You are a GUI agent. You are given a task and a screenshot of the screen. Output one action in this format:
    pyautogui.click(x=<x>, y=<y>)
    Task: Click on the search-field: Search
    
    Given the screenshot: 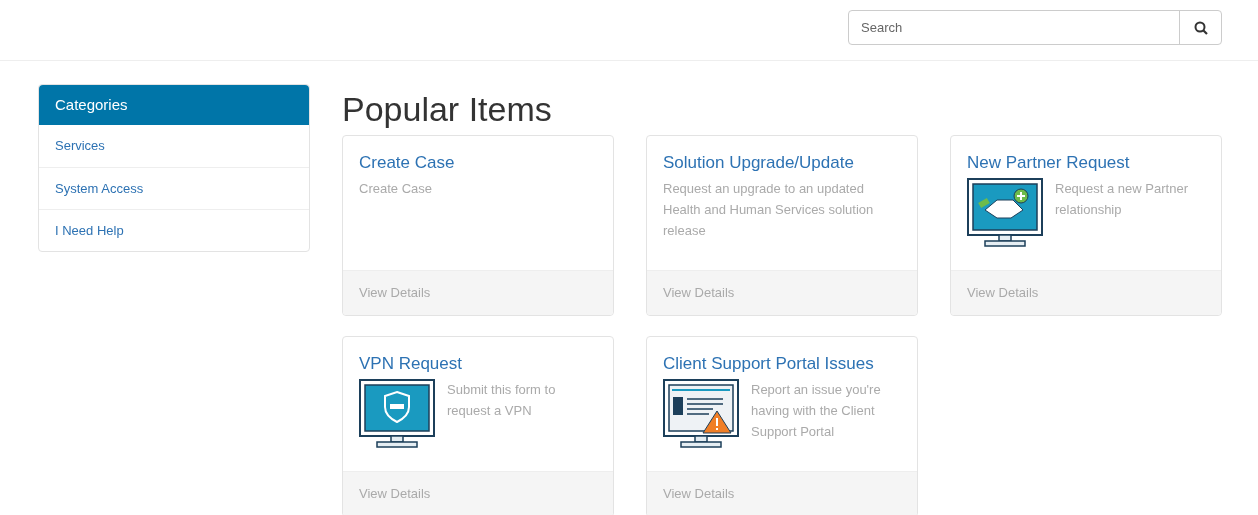 What is the action you would take?
    pyautogui.click(x=1035, y=27)
    